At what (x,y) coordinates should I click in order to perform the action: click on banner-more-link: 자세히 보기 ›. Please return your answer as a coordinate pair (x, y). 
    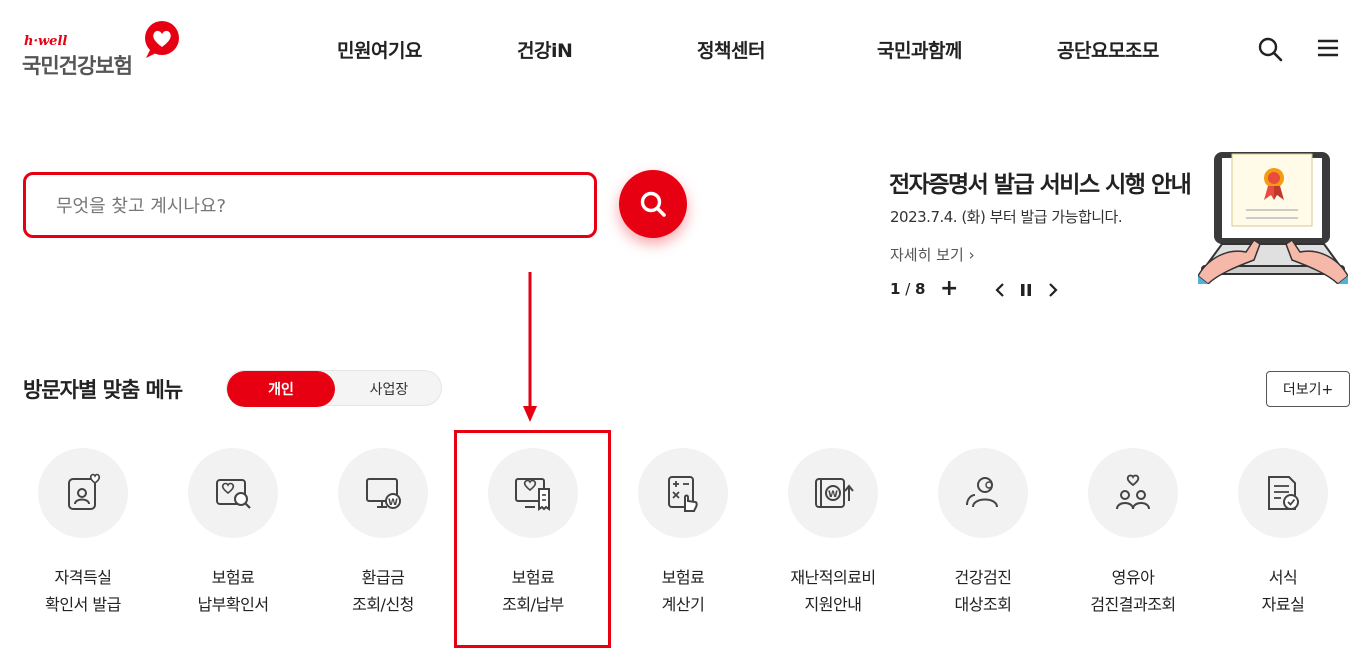
    Looking at the image, I should click on (932, 254).